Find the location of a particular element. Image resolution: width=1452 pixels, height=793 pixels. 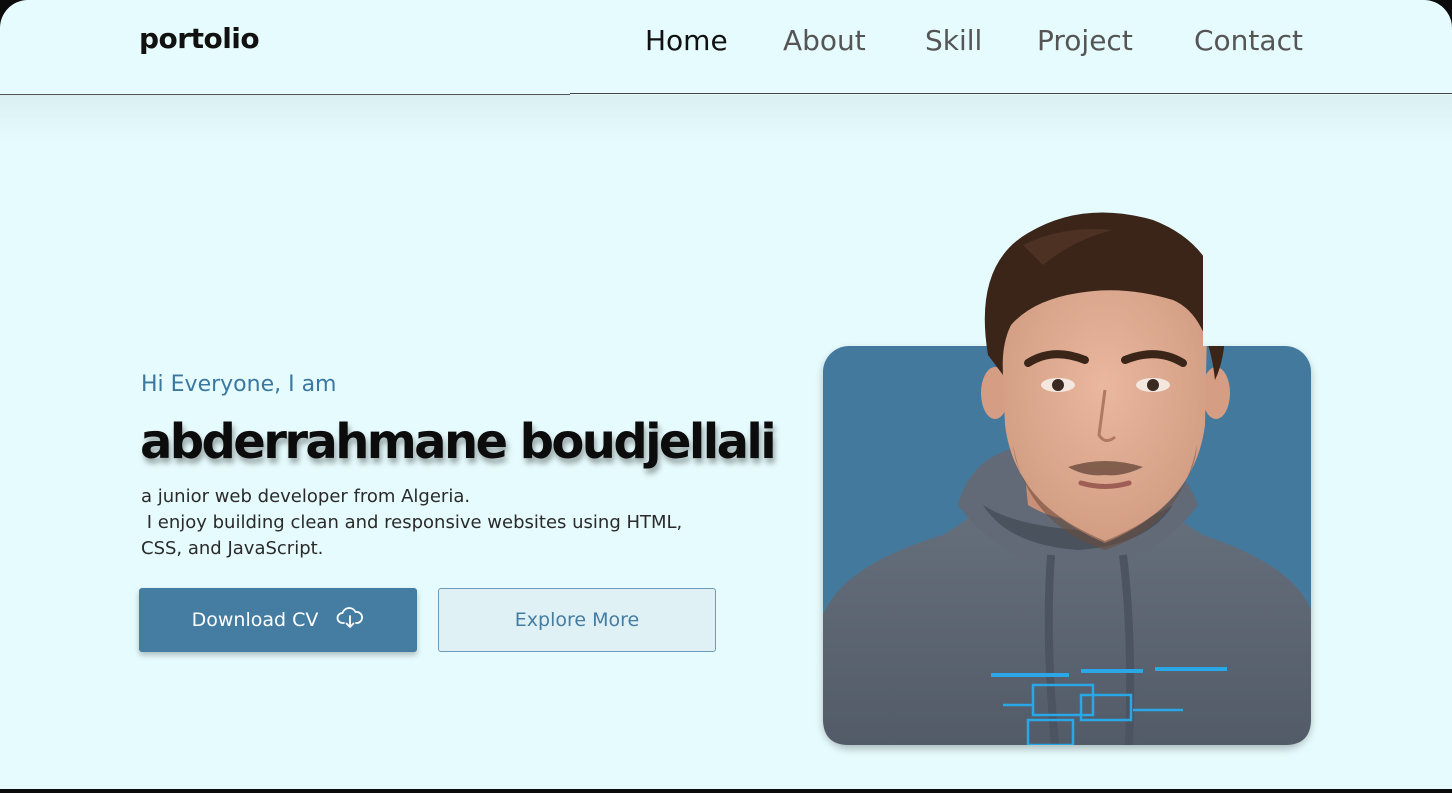

download-cv-button: Download CV is located at coordinates (278, 620).